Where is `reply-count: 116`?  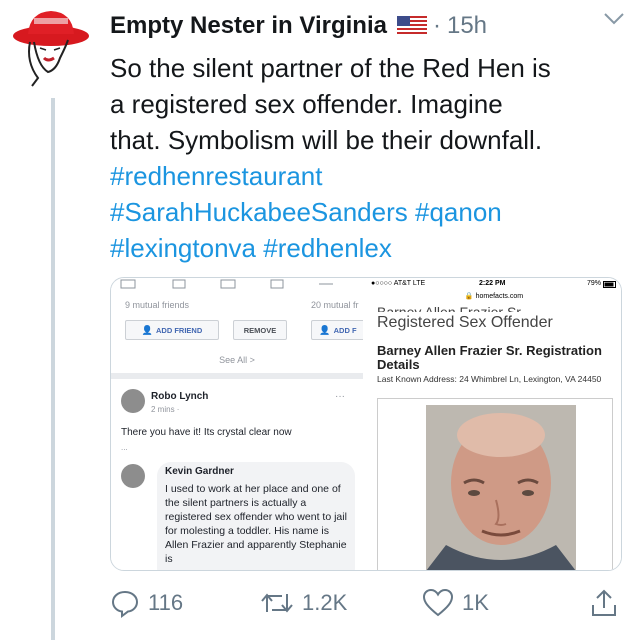
reply-count: 116 is located at coordinates (166, 602).